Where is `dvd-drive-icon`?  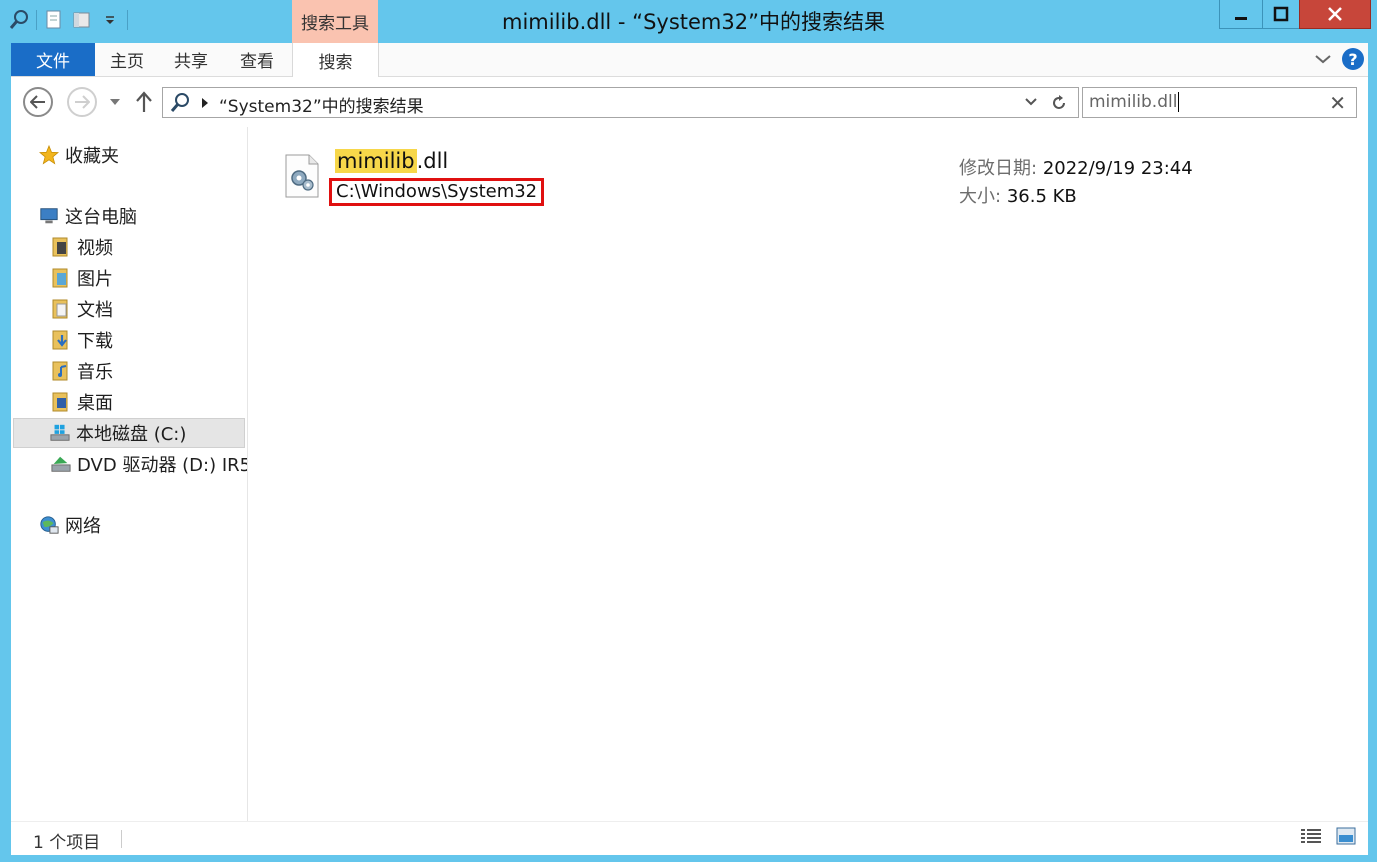
dvd-drive-icon is located at coordinates (61, 464).